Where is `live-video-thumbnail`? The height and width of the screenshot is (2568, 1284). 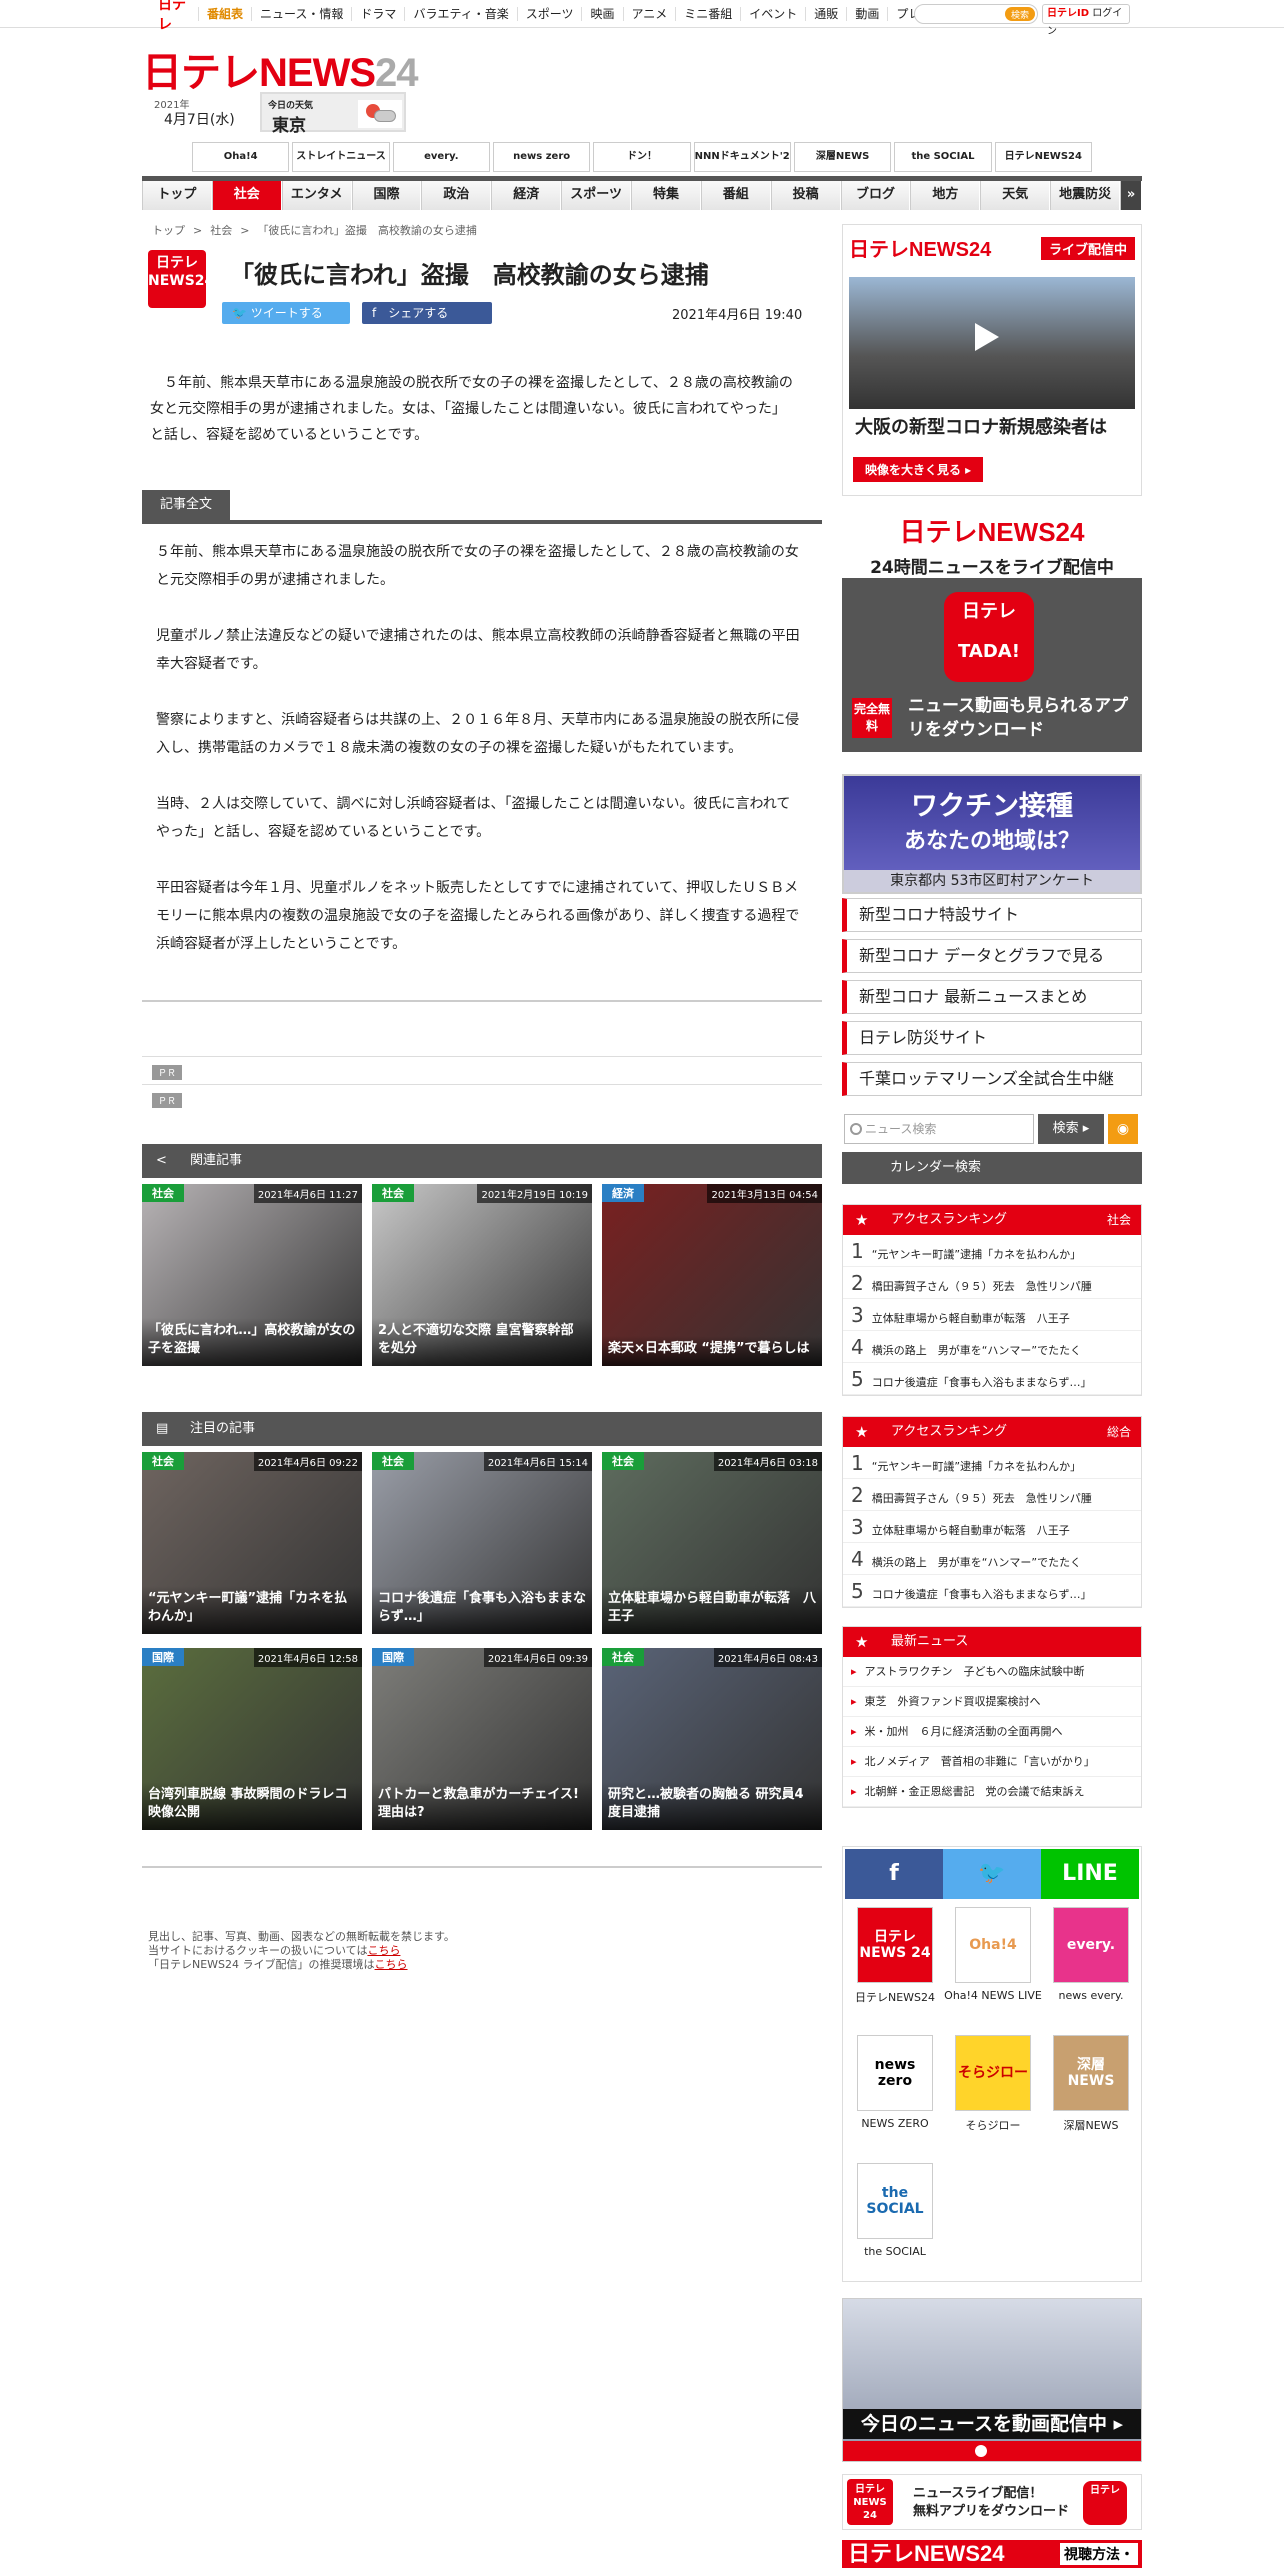
live-video-thumbnail is located at coordinates (992, 343).